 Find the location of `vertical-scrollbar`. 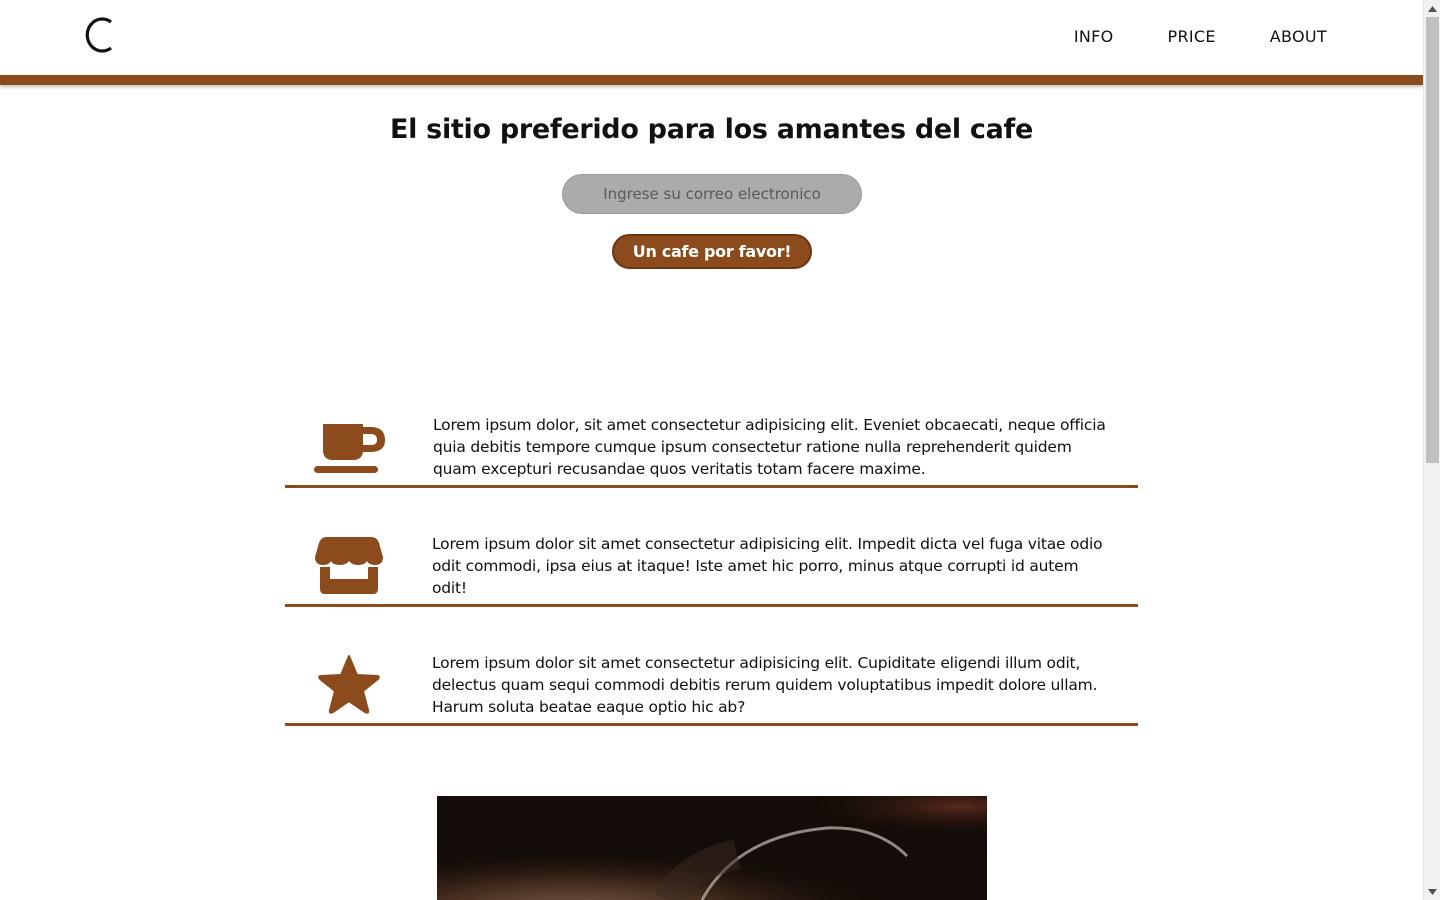

vertical-scrollbar is located at coordinates (1431, 450).